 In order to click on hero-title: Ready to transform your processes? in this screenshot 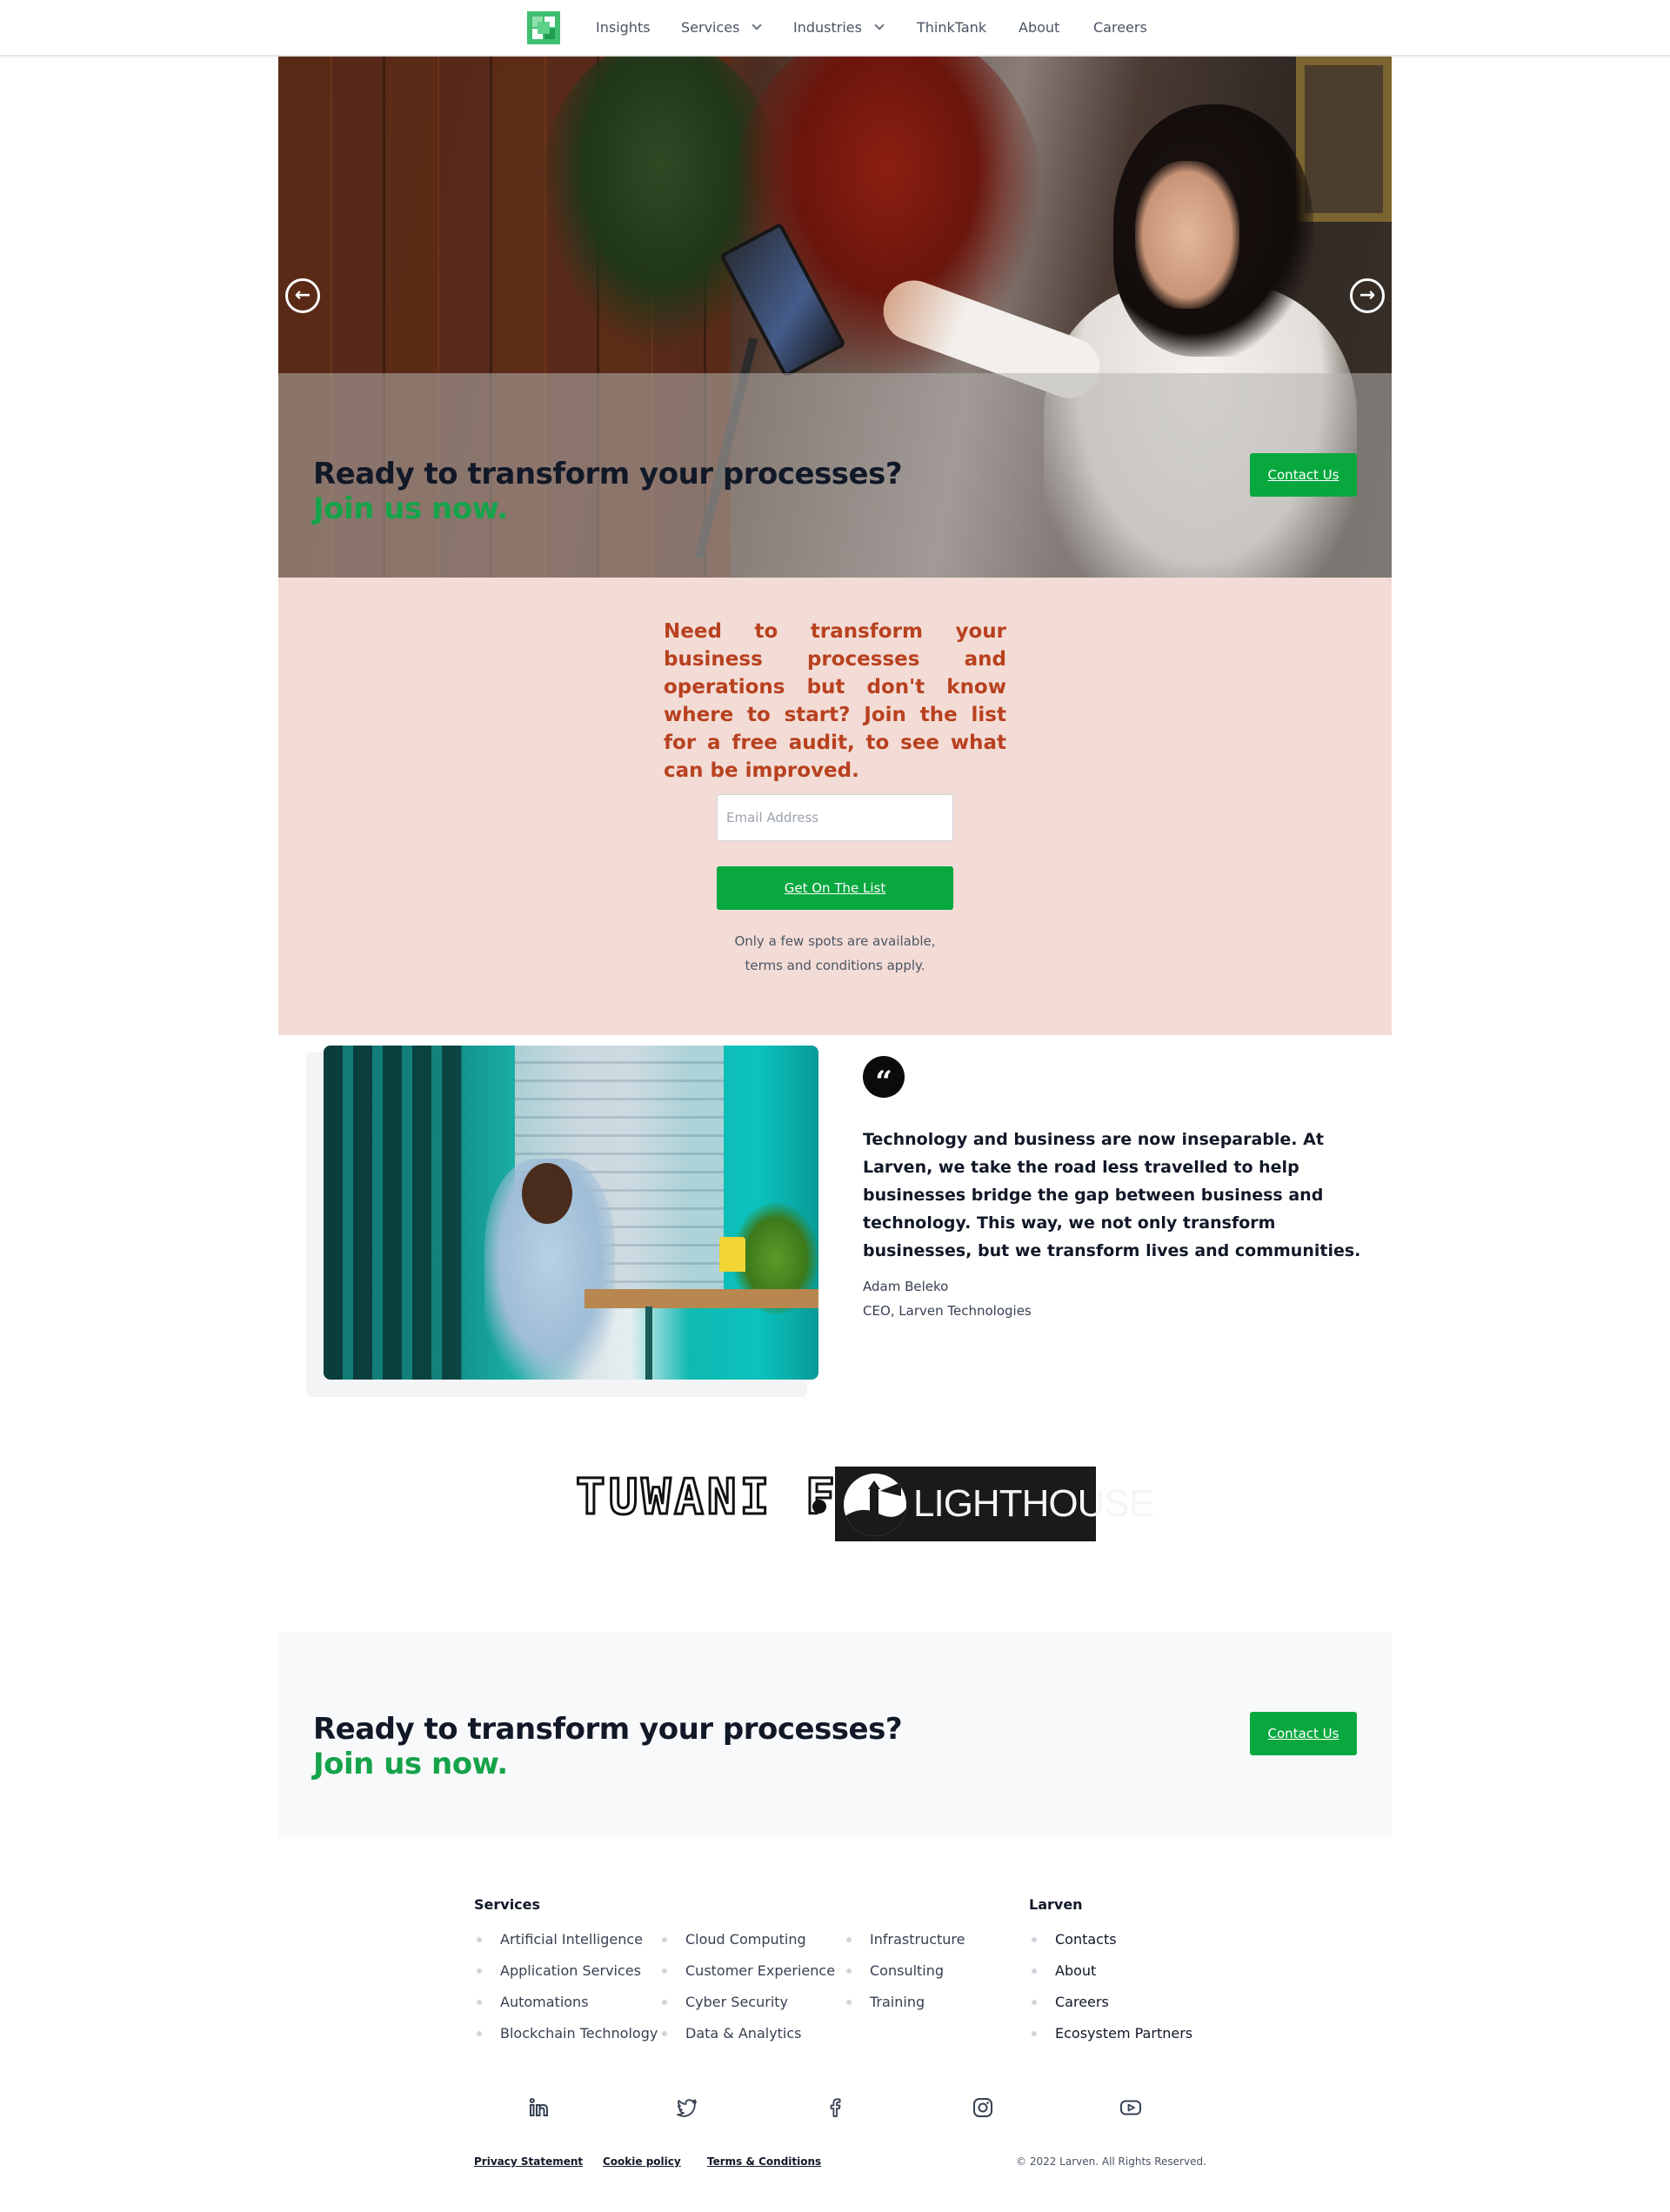, I will do `click(608, 474)`.